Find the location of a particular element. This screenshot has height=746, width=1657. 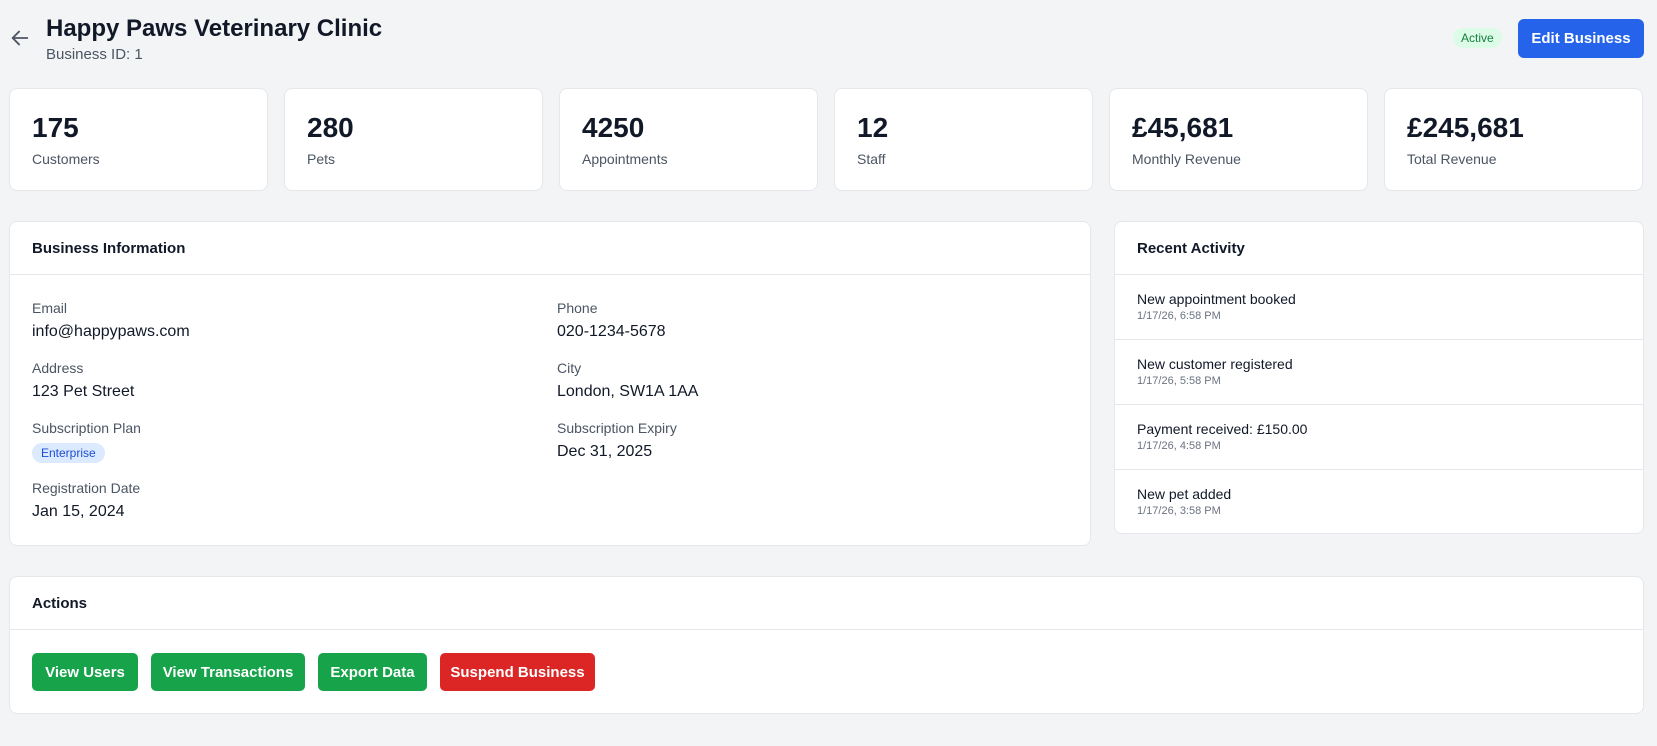

stat-value: 175 is located at coordinates (55, 127).